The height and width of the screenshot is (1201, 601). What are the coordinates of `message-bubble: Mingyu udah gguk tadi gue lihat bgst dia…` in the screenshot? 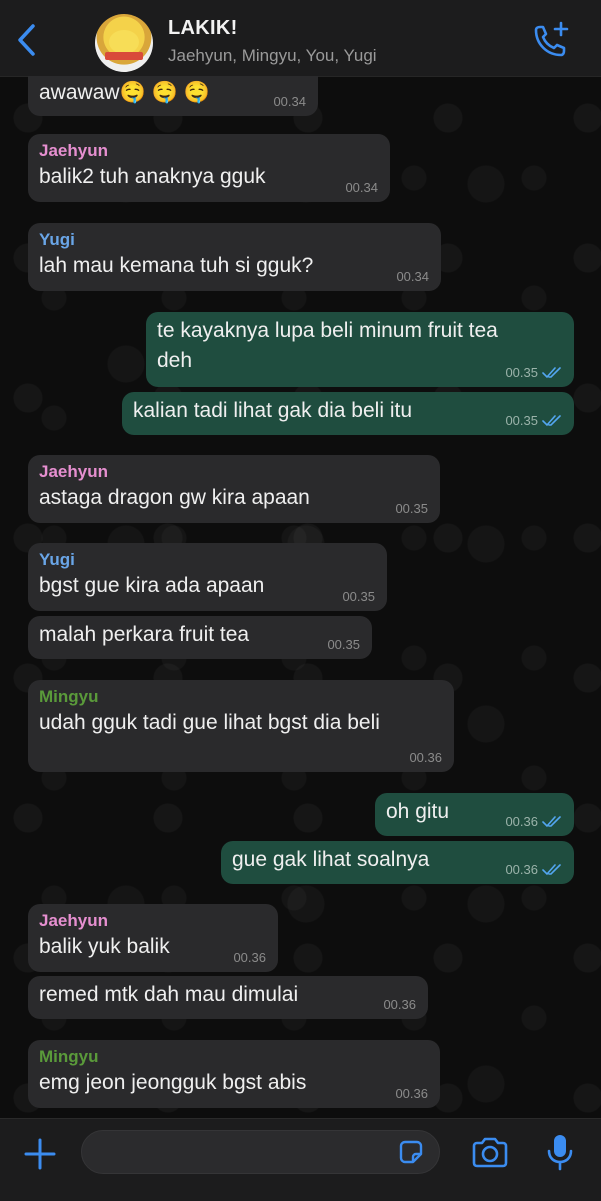 It's located at (241, 726).